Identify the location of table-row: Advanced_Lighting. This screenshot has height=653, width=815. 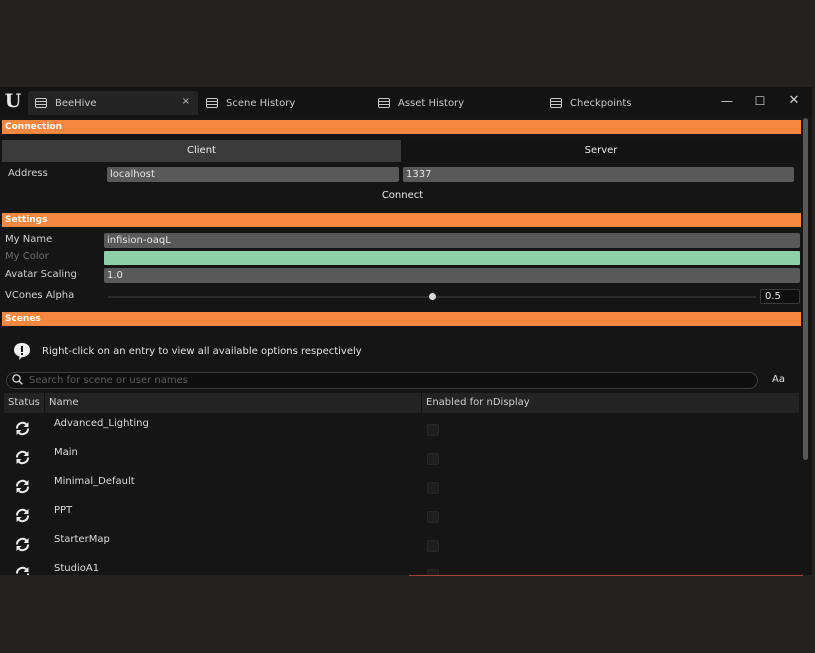
(401, 428).